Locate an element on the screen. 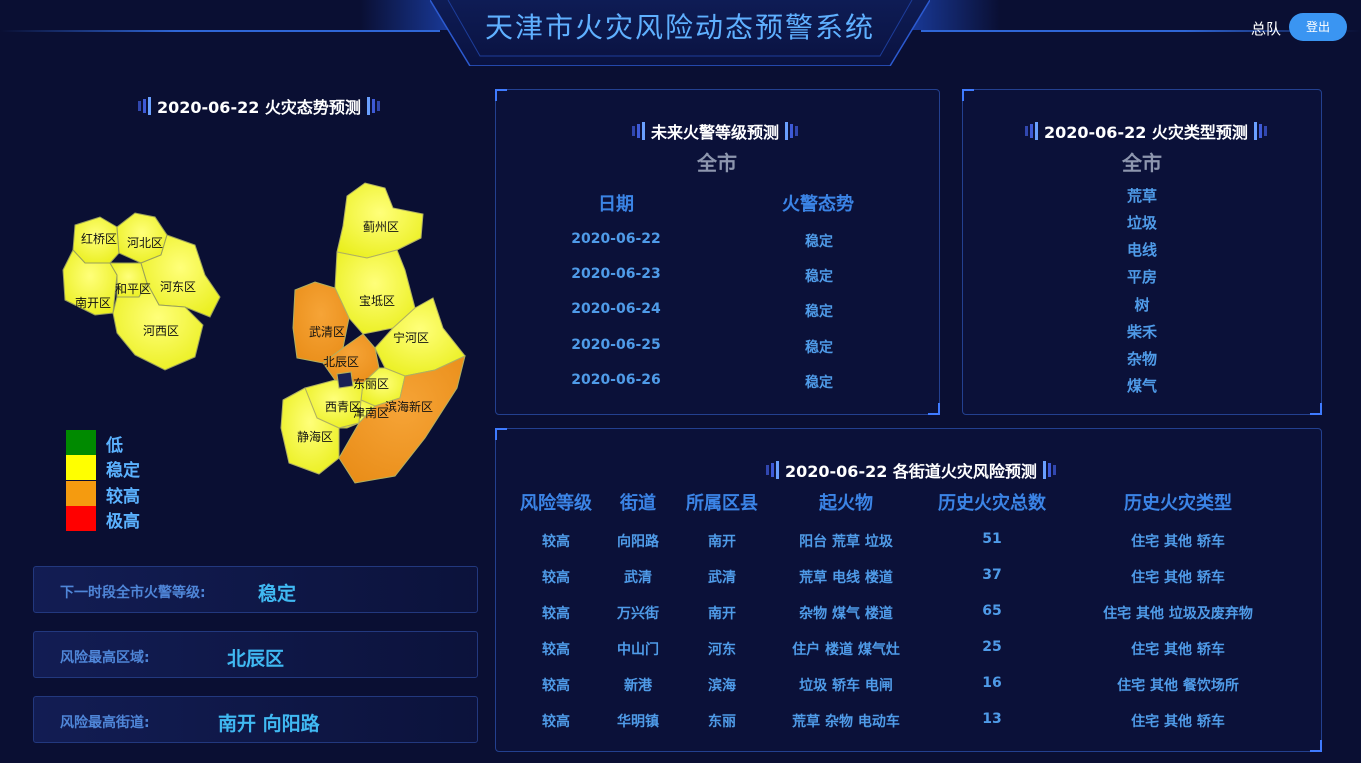  type-item: 荒草 is located at coordinates (1142, 196).